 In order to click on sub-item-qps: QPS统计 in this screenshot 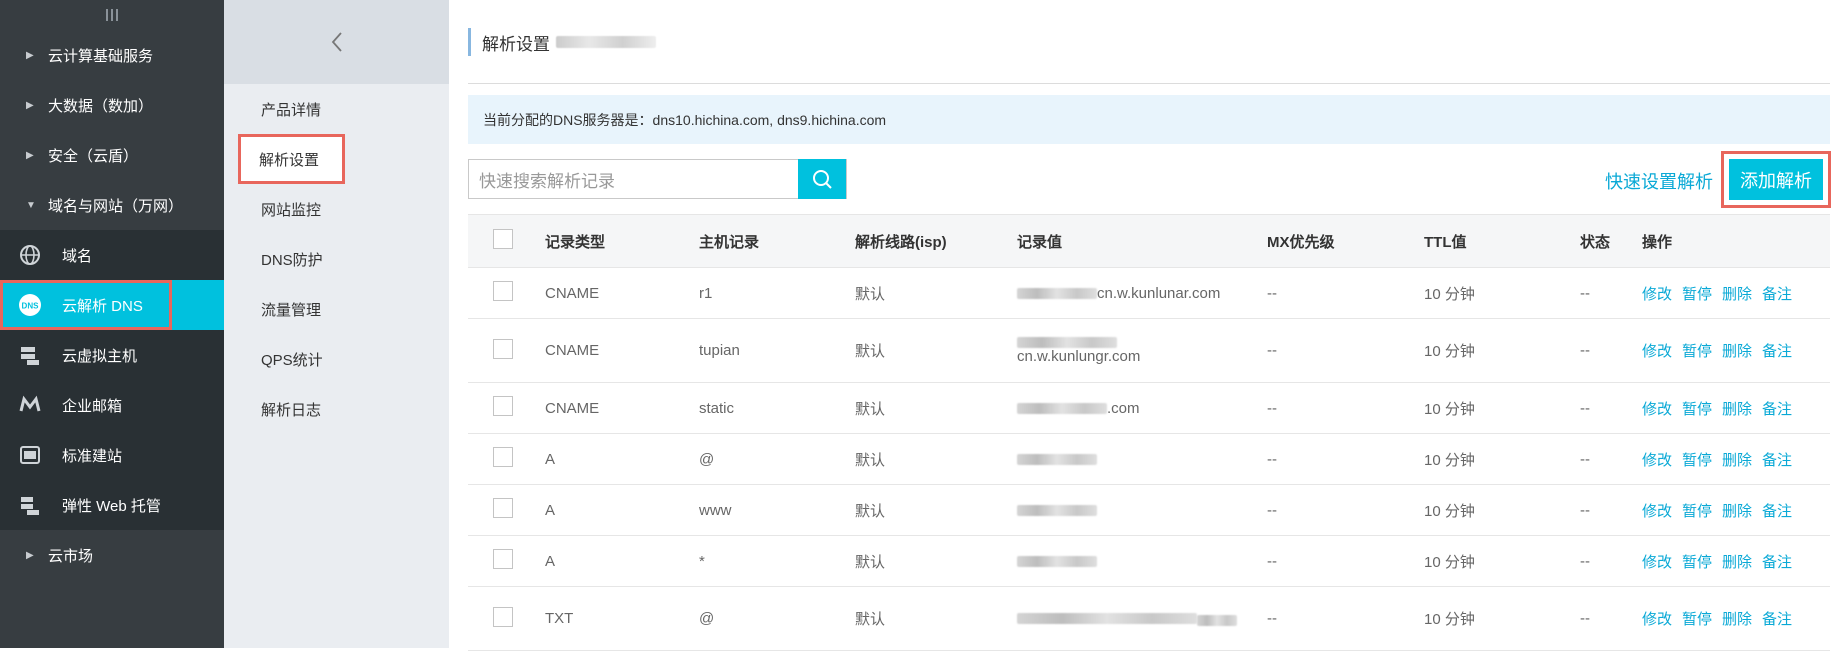, I will do `click(336, 359)`.